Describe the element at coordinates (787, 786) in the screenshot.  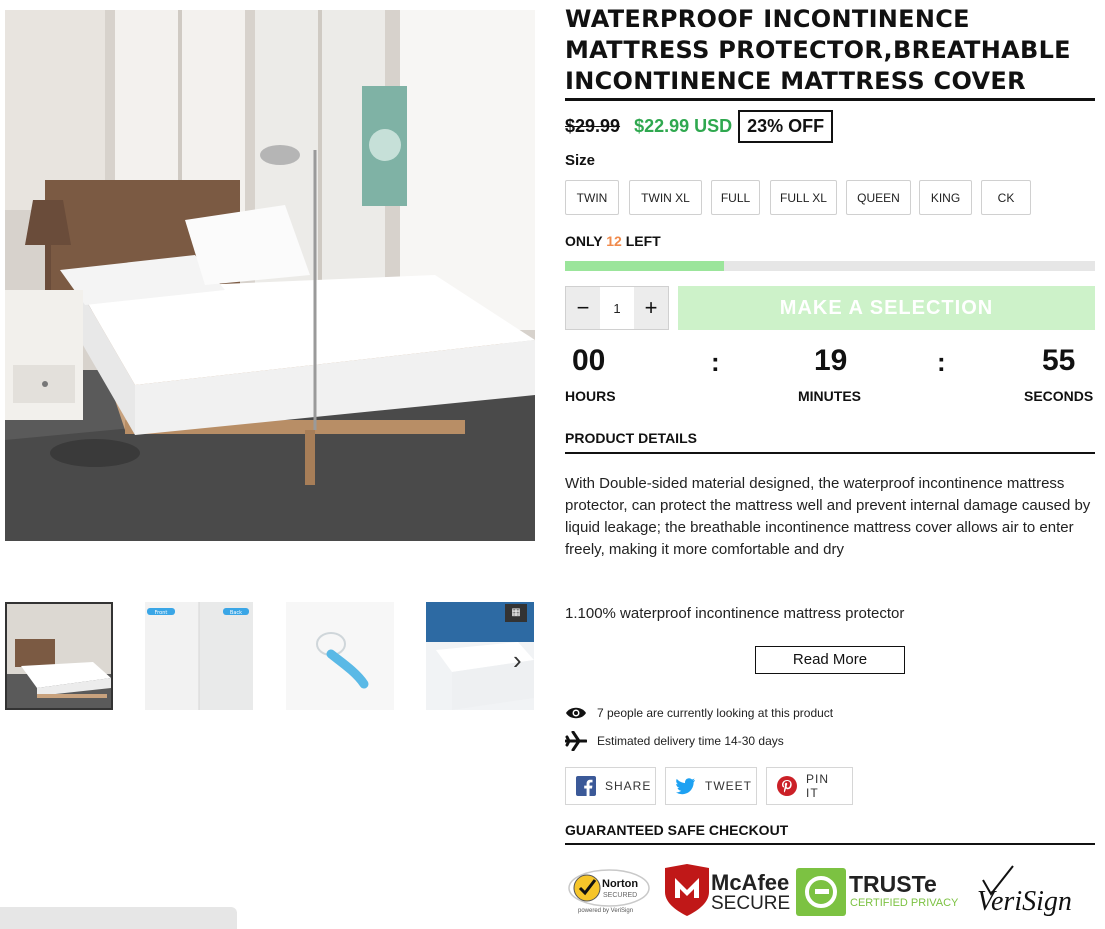
I see `pinterest-icon` at that location.